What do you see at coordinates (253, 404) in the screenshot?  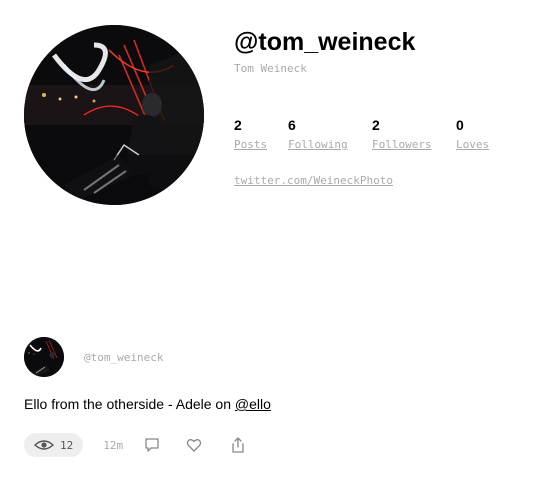 I see `post-mention-link: @ello` at bounding box center [253, 404].